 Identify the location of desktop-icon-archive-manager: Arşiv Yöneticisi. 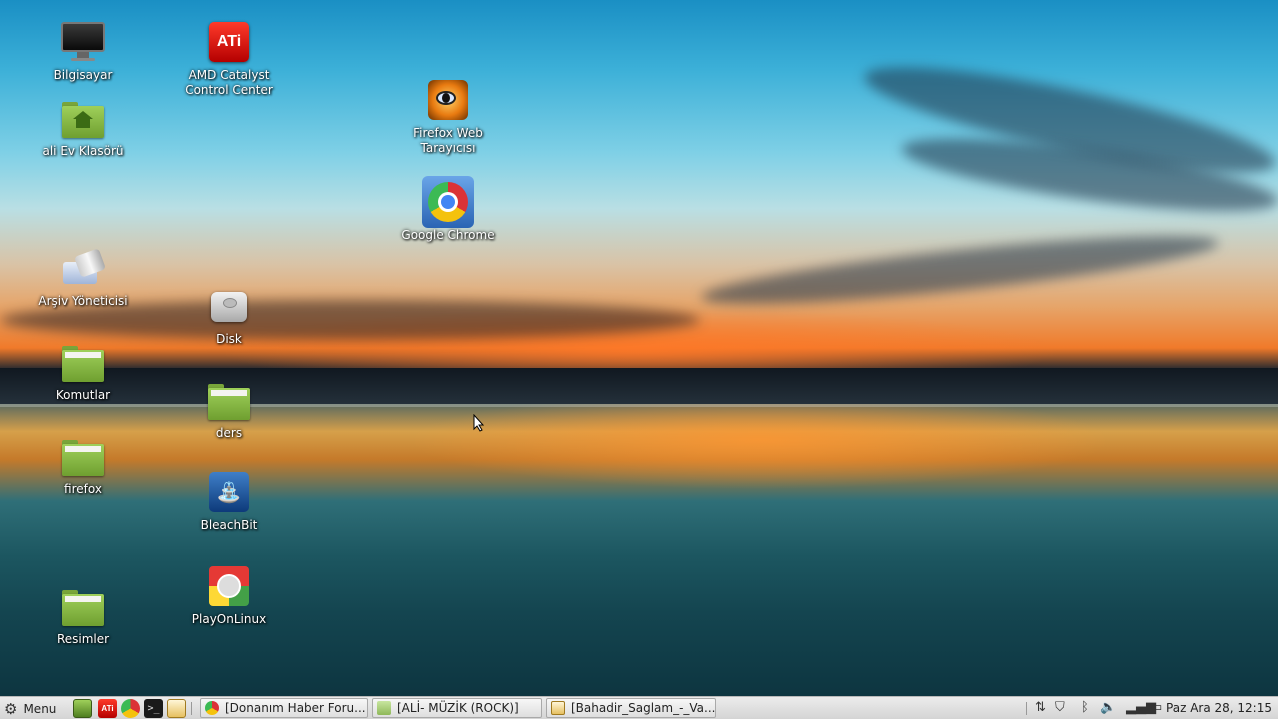
(83, 277).